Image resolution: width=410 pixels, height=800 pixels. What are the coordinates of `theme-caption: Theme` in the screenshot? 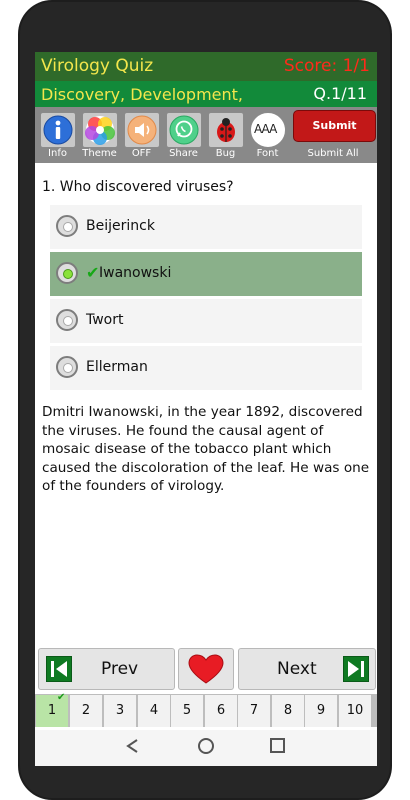 It's located at (99, 153).